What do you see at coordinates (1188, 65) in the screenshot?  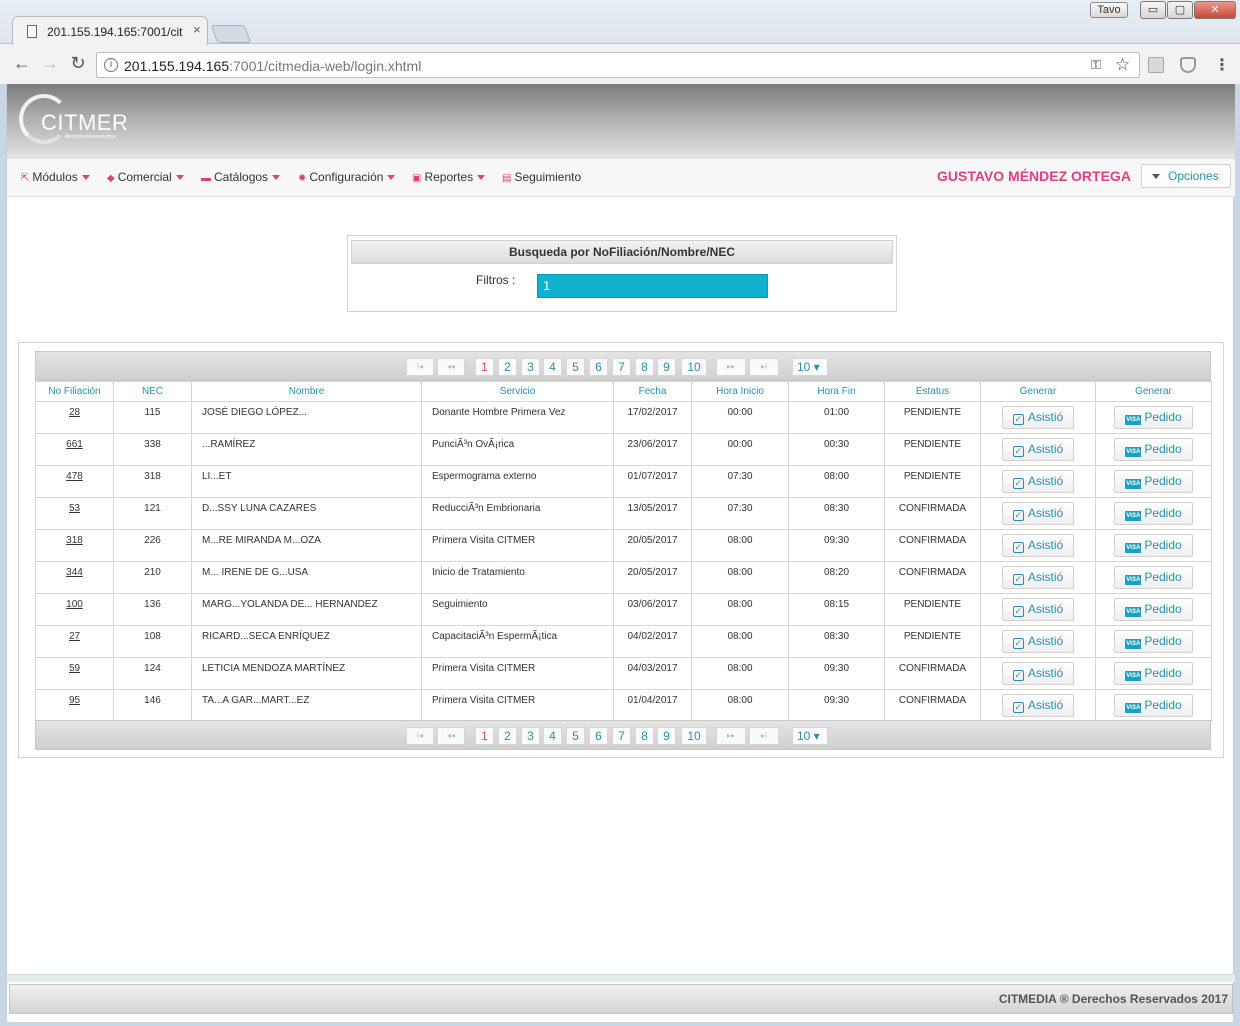 I see `extension-shield-icon` at bounding box center [1188, 65].